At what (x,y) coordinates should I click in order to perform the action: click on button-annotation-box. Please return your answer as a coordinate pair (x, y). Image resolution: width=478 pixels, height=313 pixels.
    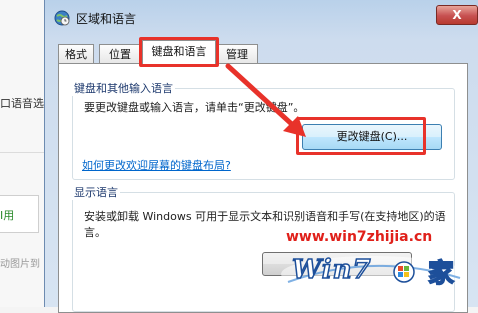
    Looking at the image, I should click on (361, 136).